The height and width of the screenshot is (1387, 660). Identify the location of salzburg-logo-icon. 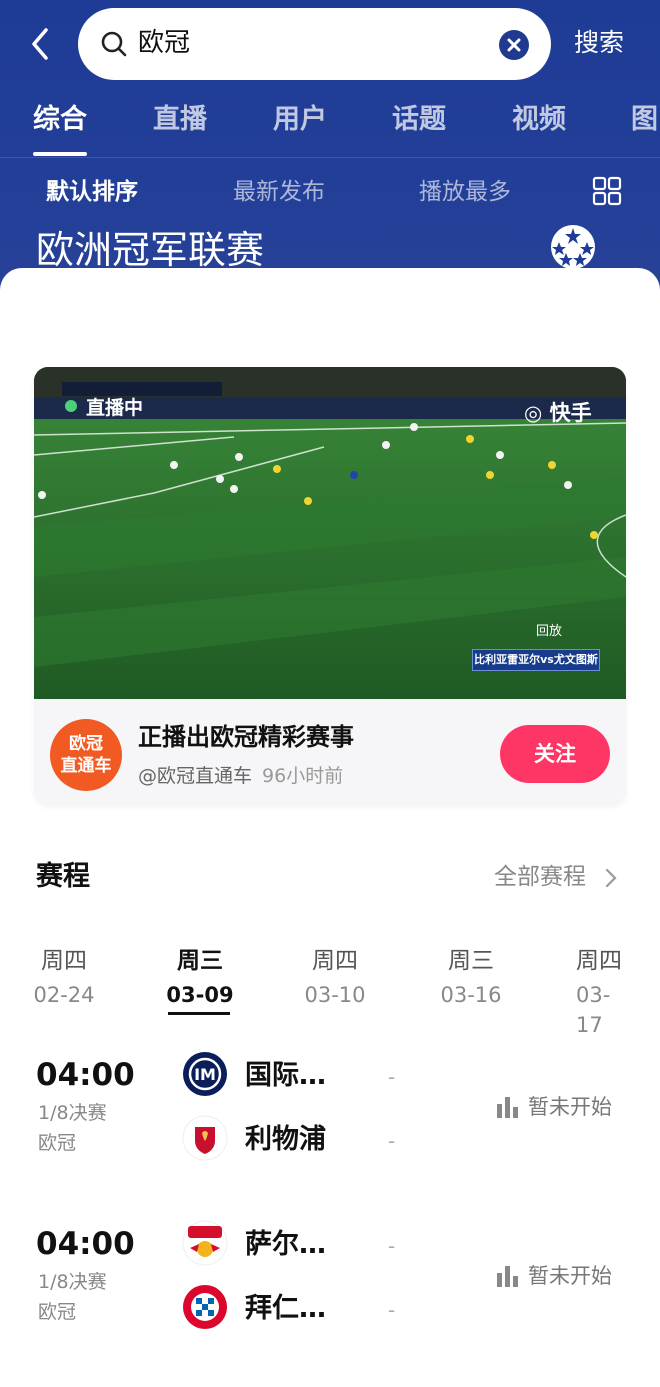
(205, 1243).